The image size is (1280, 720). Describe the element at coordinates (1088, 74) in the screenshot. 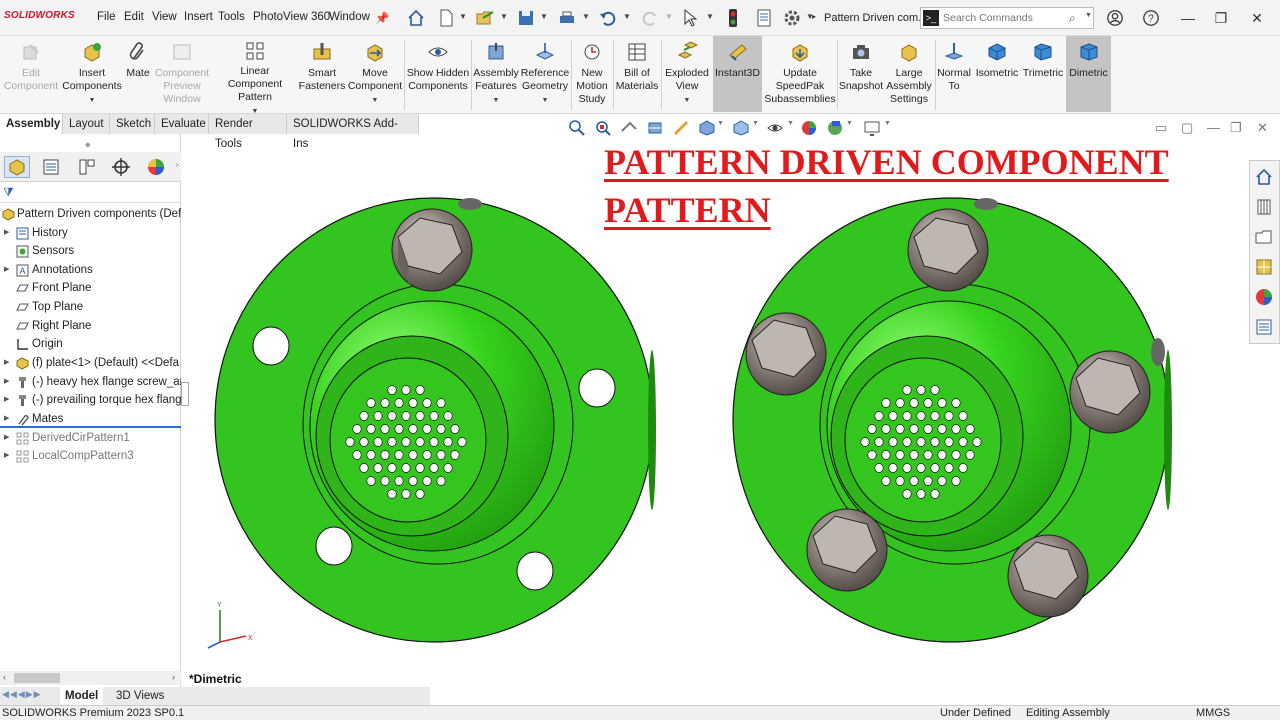

I see `dimetric-button: Dimetric` at that location.